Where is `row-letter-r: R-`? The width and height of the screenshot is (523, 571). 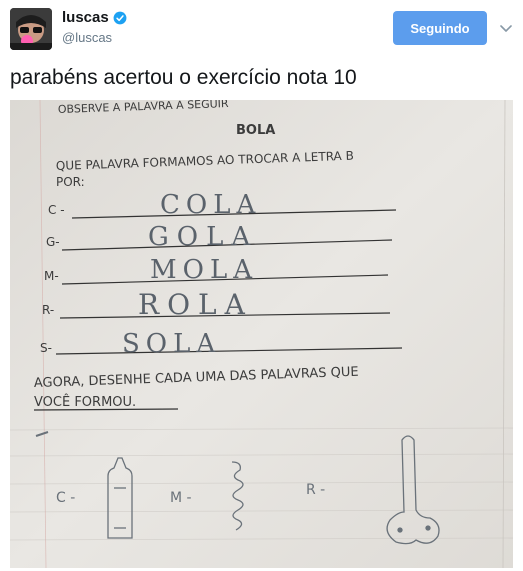
row-letter-r: R- is located at coordinates (48, 310).